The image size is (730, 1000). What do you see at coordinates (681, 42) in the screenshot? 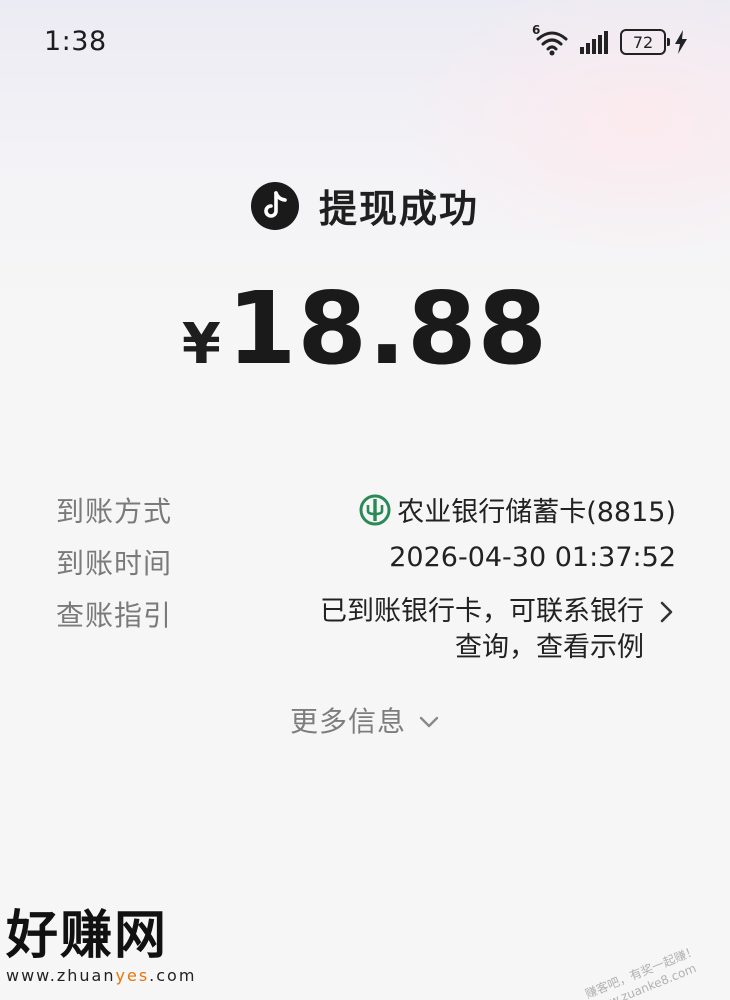
I see `charging-icon` at bounding box center [681, 42].